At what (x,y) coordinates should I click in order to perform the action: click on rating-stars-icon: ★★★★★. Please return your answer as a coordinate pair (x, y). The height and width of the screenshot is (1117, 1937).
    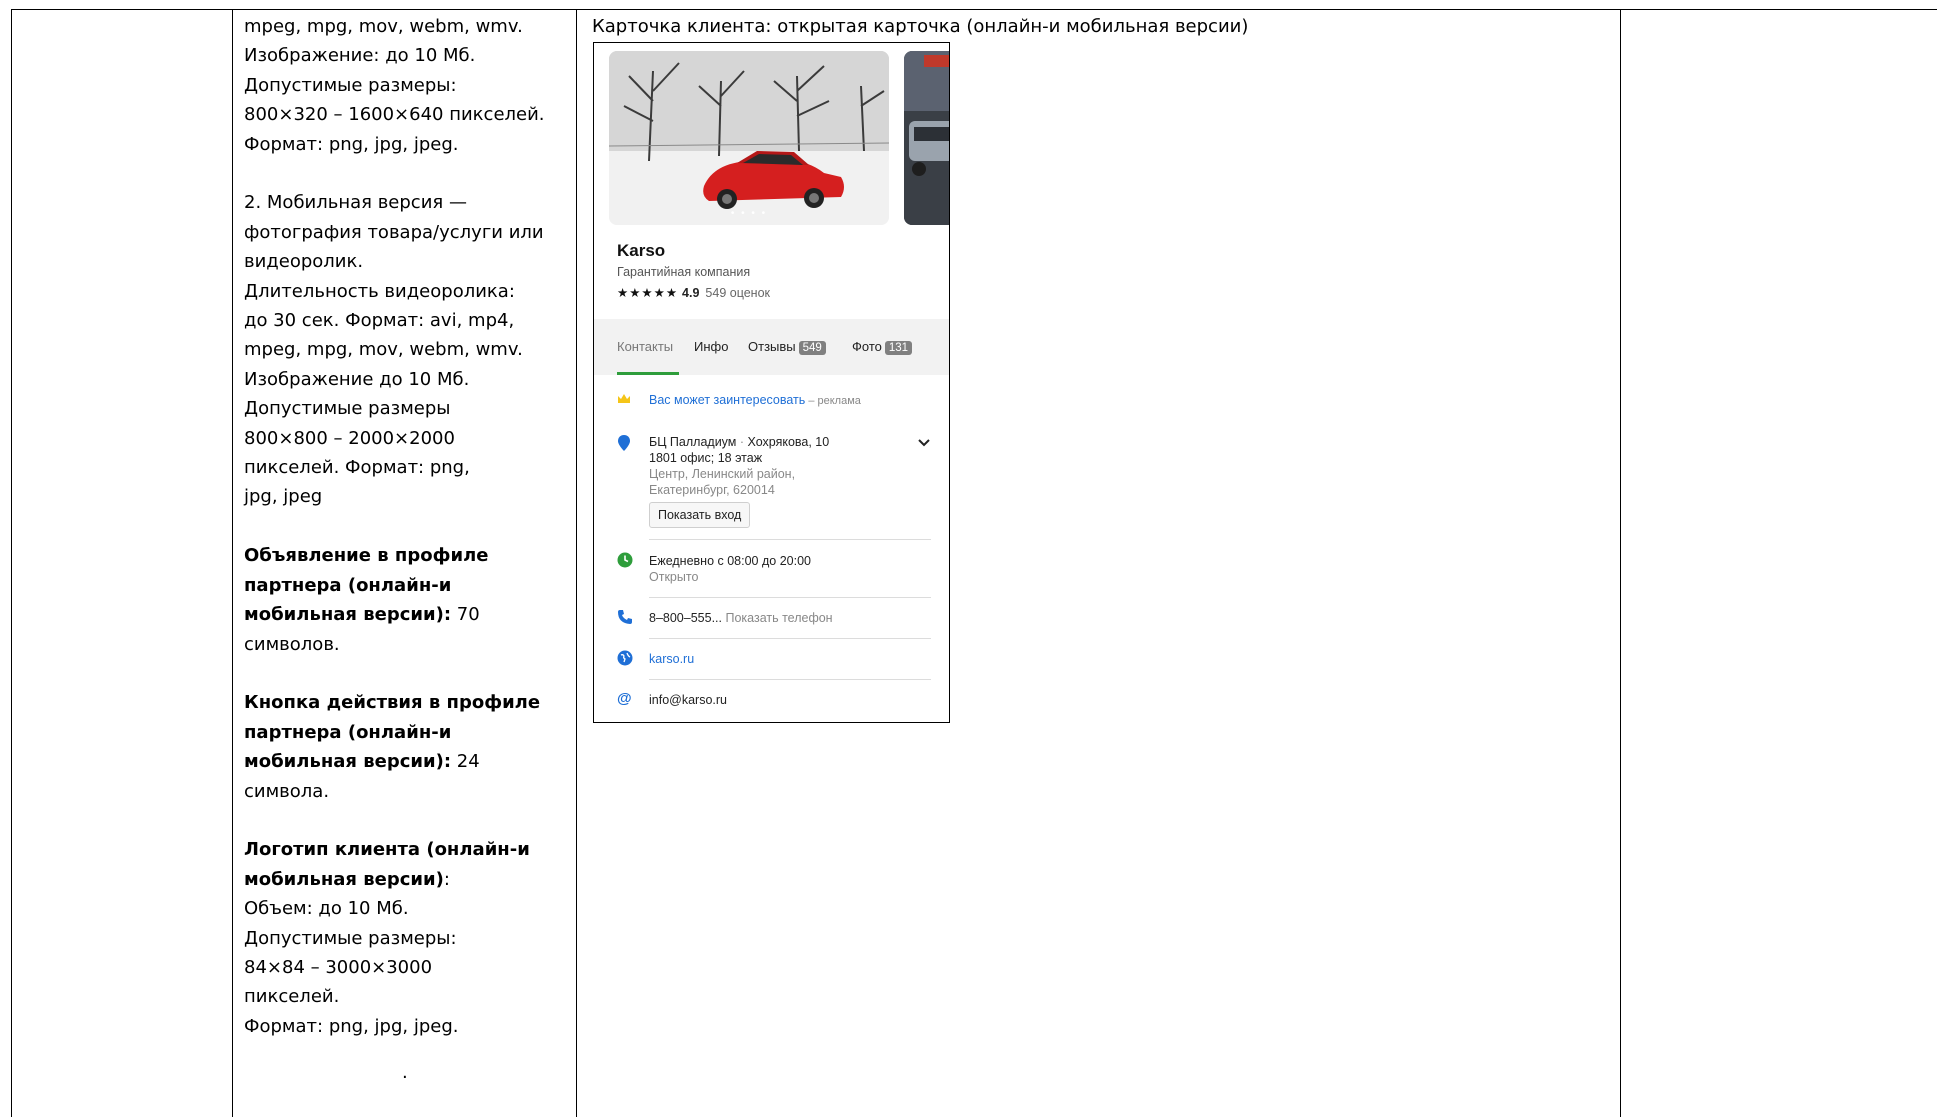
    Looking at the image, I should click on (648, 293).